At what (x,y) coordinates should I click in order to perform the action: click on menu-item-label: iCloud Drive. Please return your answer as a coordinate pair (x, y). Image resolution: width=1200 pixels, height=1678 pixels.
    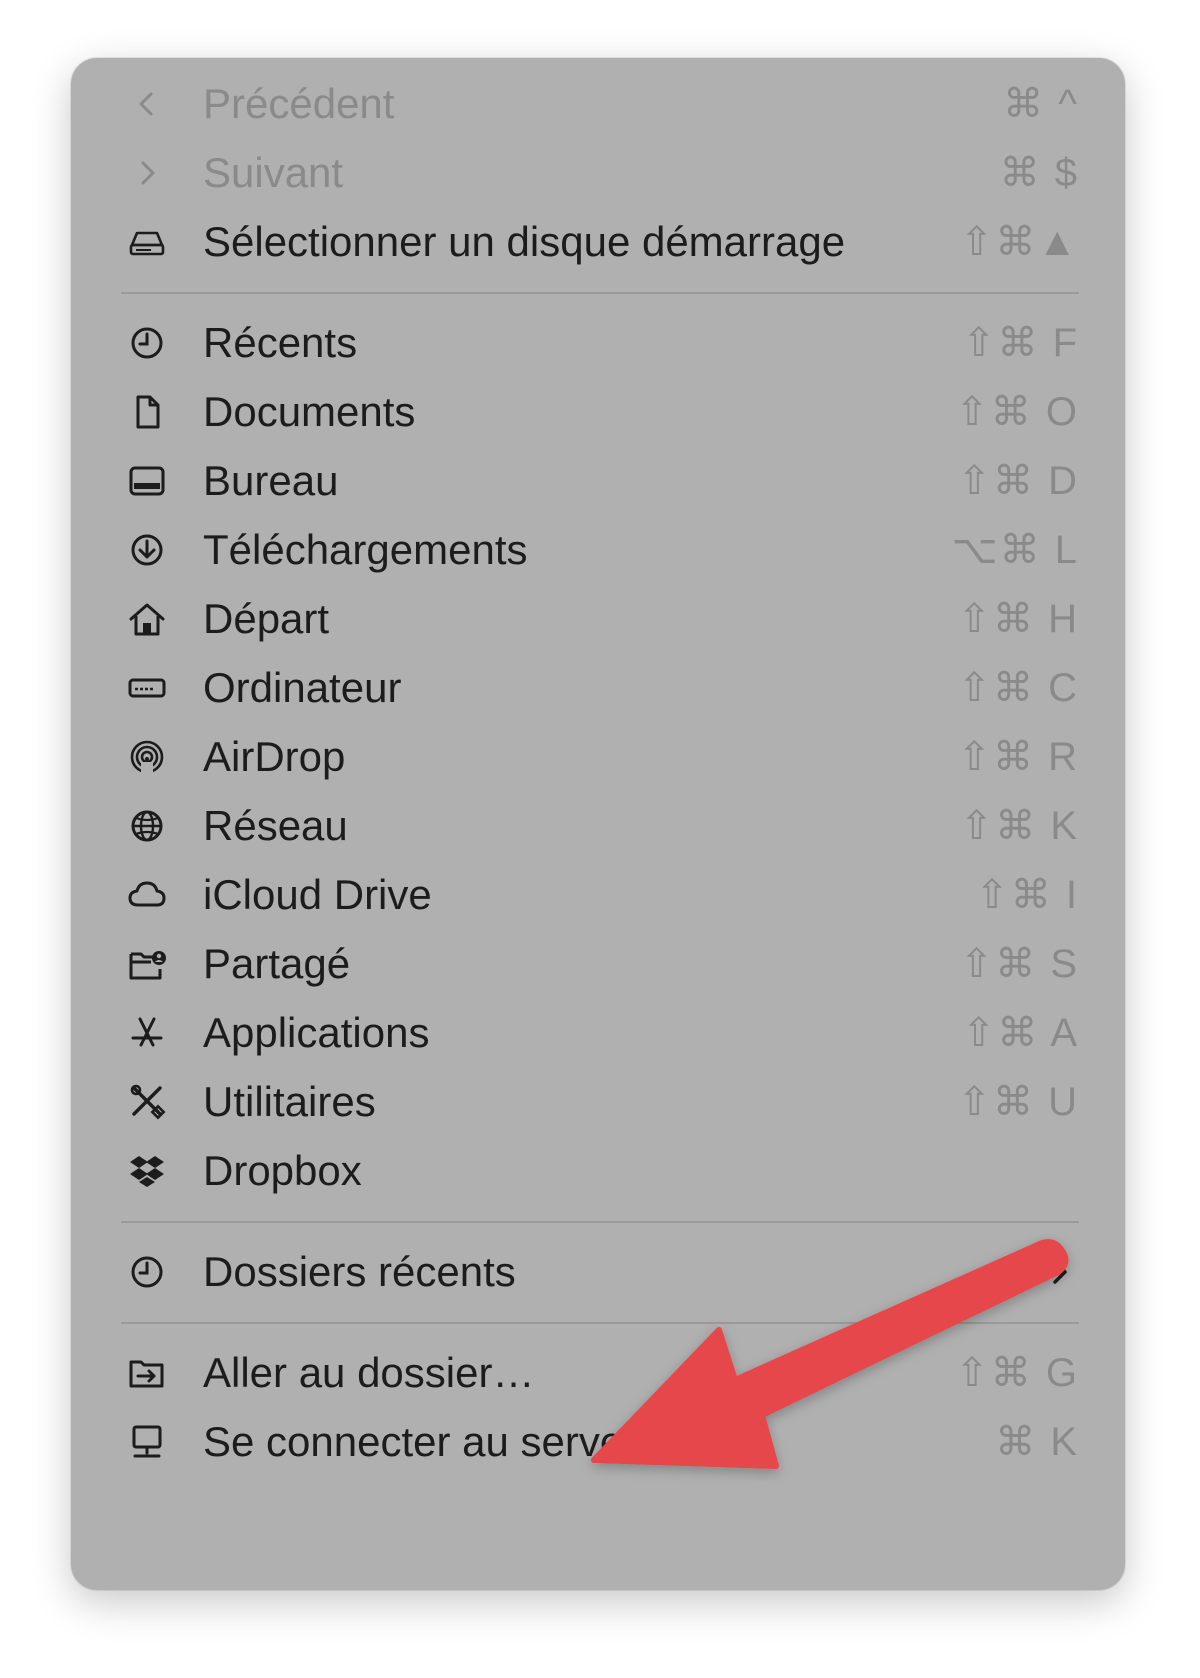
    Looking at the image, I should click on (317, 894).